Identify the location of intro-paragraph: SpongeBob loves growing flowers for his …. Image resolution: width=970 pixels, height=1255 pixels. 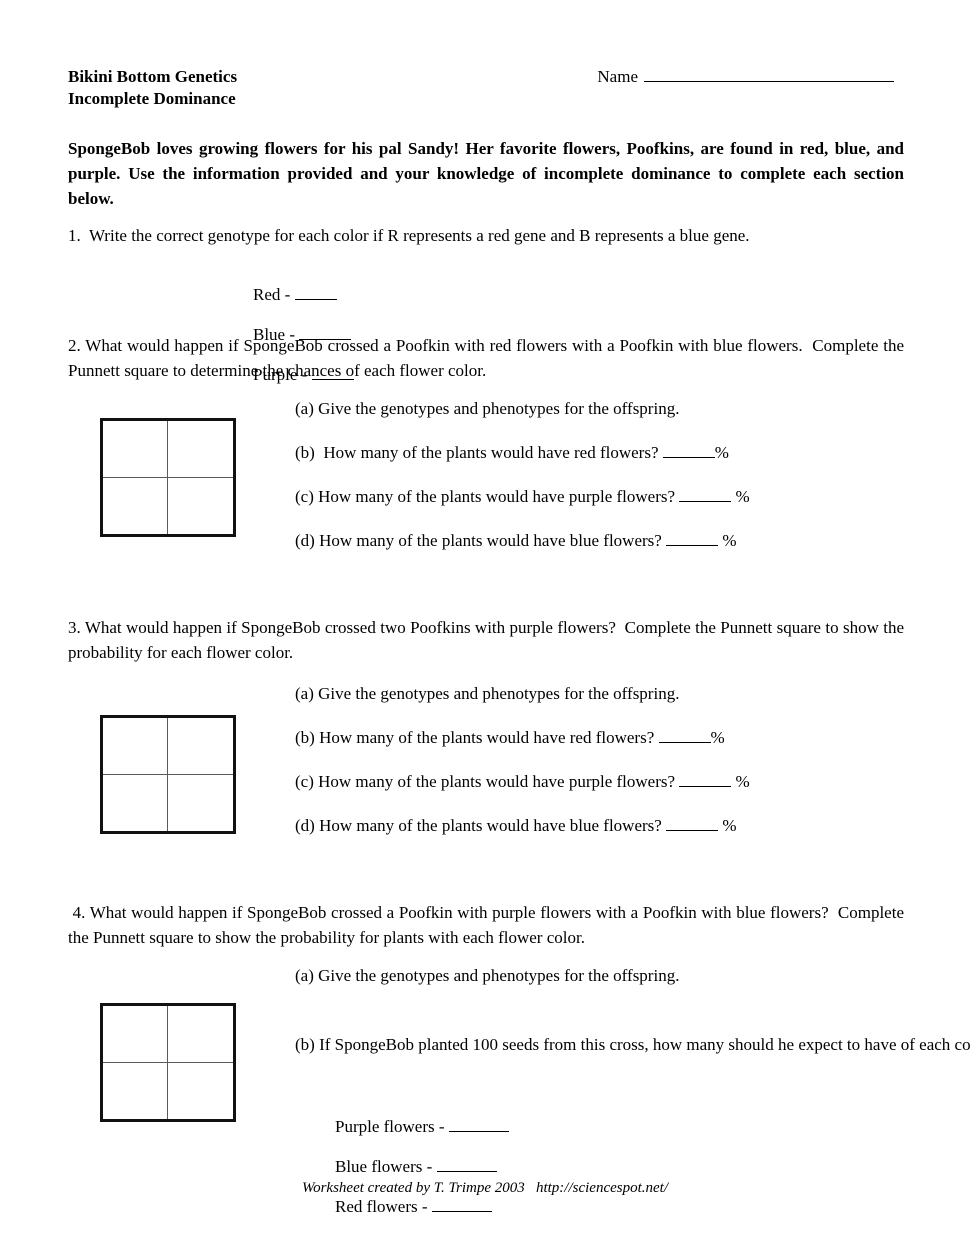
(486, 173).